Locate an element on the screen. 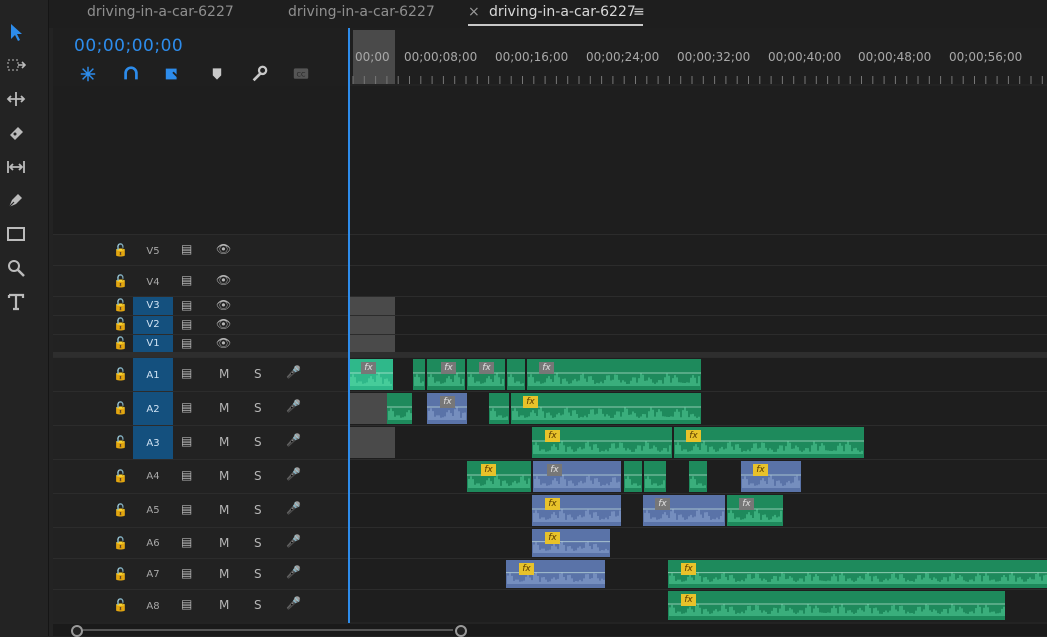 The width and height of the screenshot is (1047, 637). scrollbar-left-handle is located at coordinates (77, 631).